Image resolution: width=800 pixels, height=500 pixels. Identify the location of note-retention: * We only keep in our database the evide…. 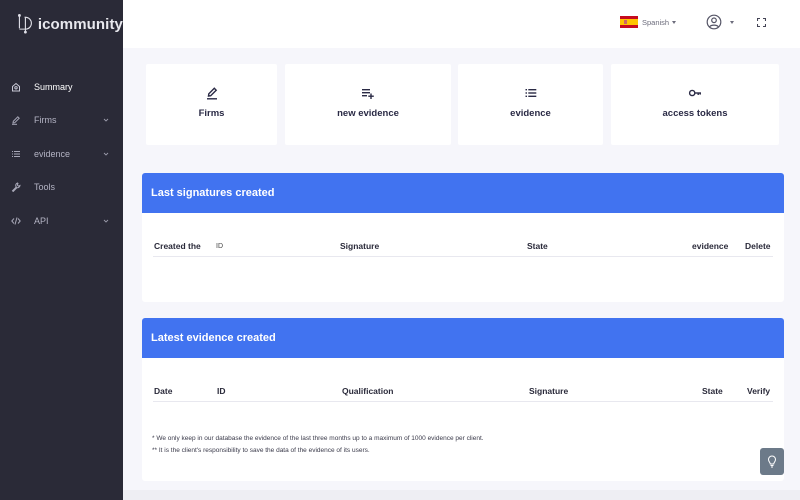
(318, 438).